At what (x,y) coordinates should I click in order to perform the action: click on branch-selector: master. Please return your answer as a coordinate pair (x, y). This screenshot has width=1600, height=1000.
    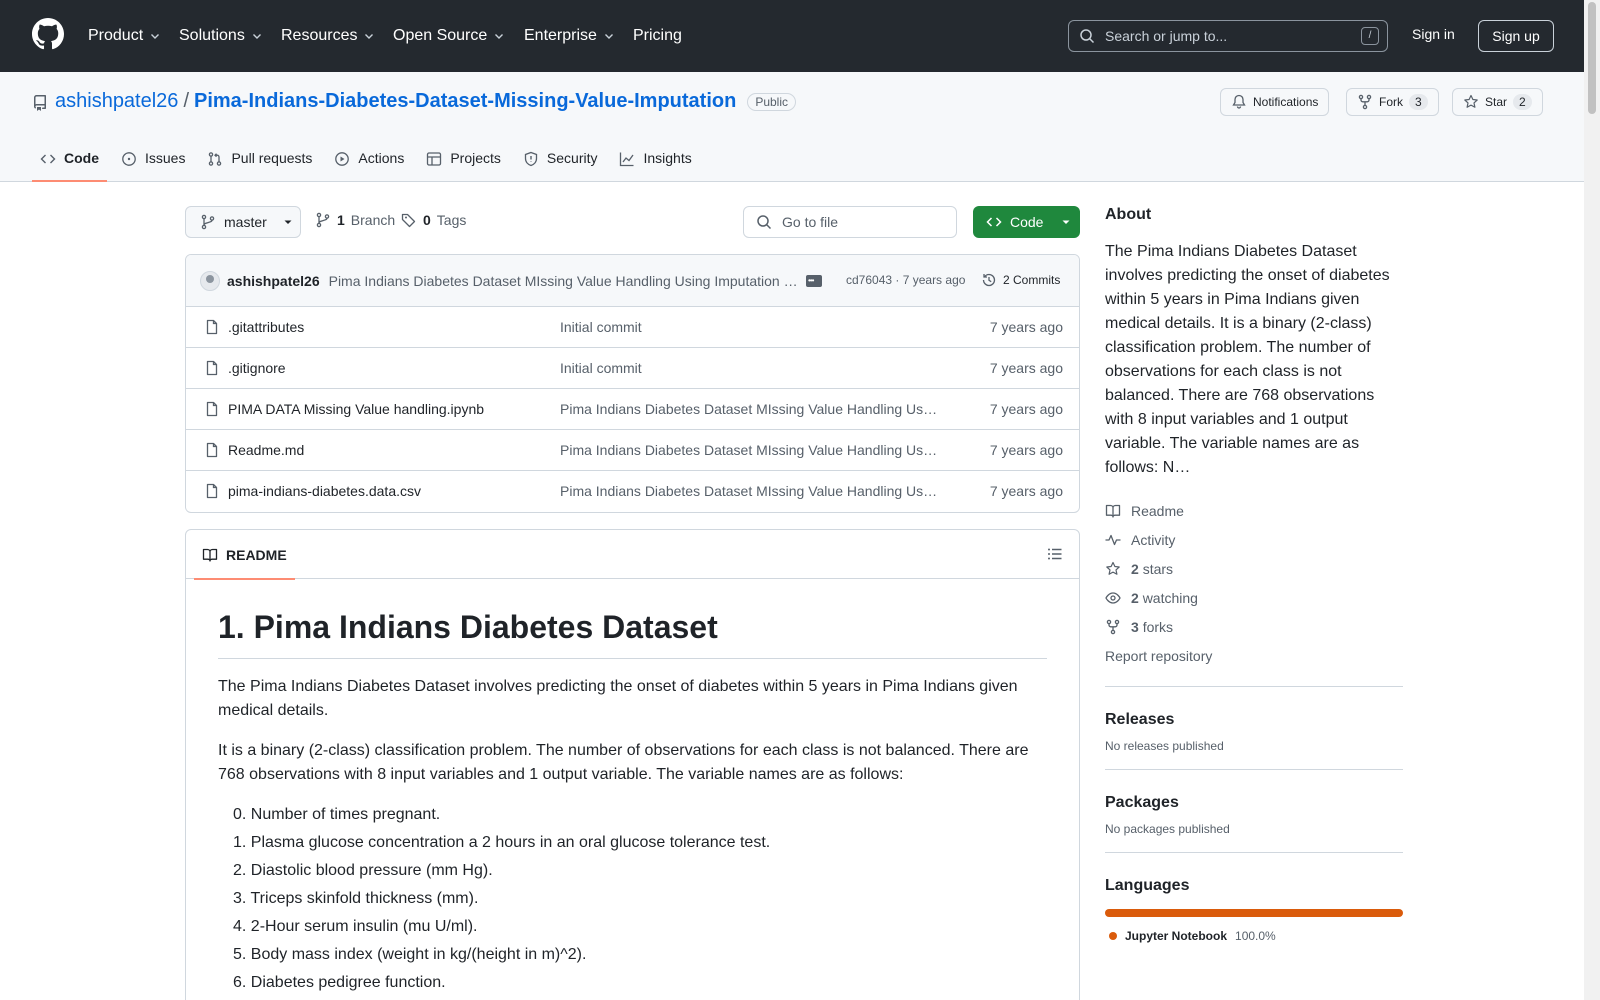
    Looking at the image, I should click on (243, 222).